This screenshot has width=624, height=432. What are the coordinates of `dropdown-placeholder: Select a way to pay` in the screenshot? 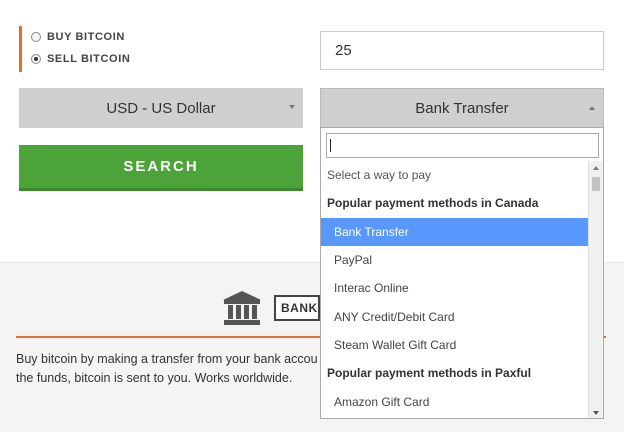 It's located at (455, 175).